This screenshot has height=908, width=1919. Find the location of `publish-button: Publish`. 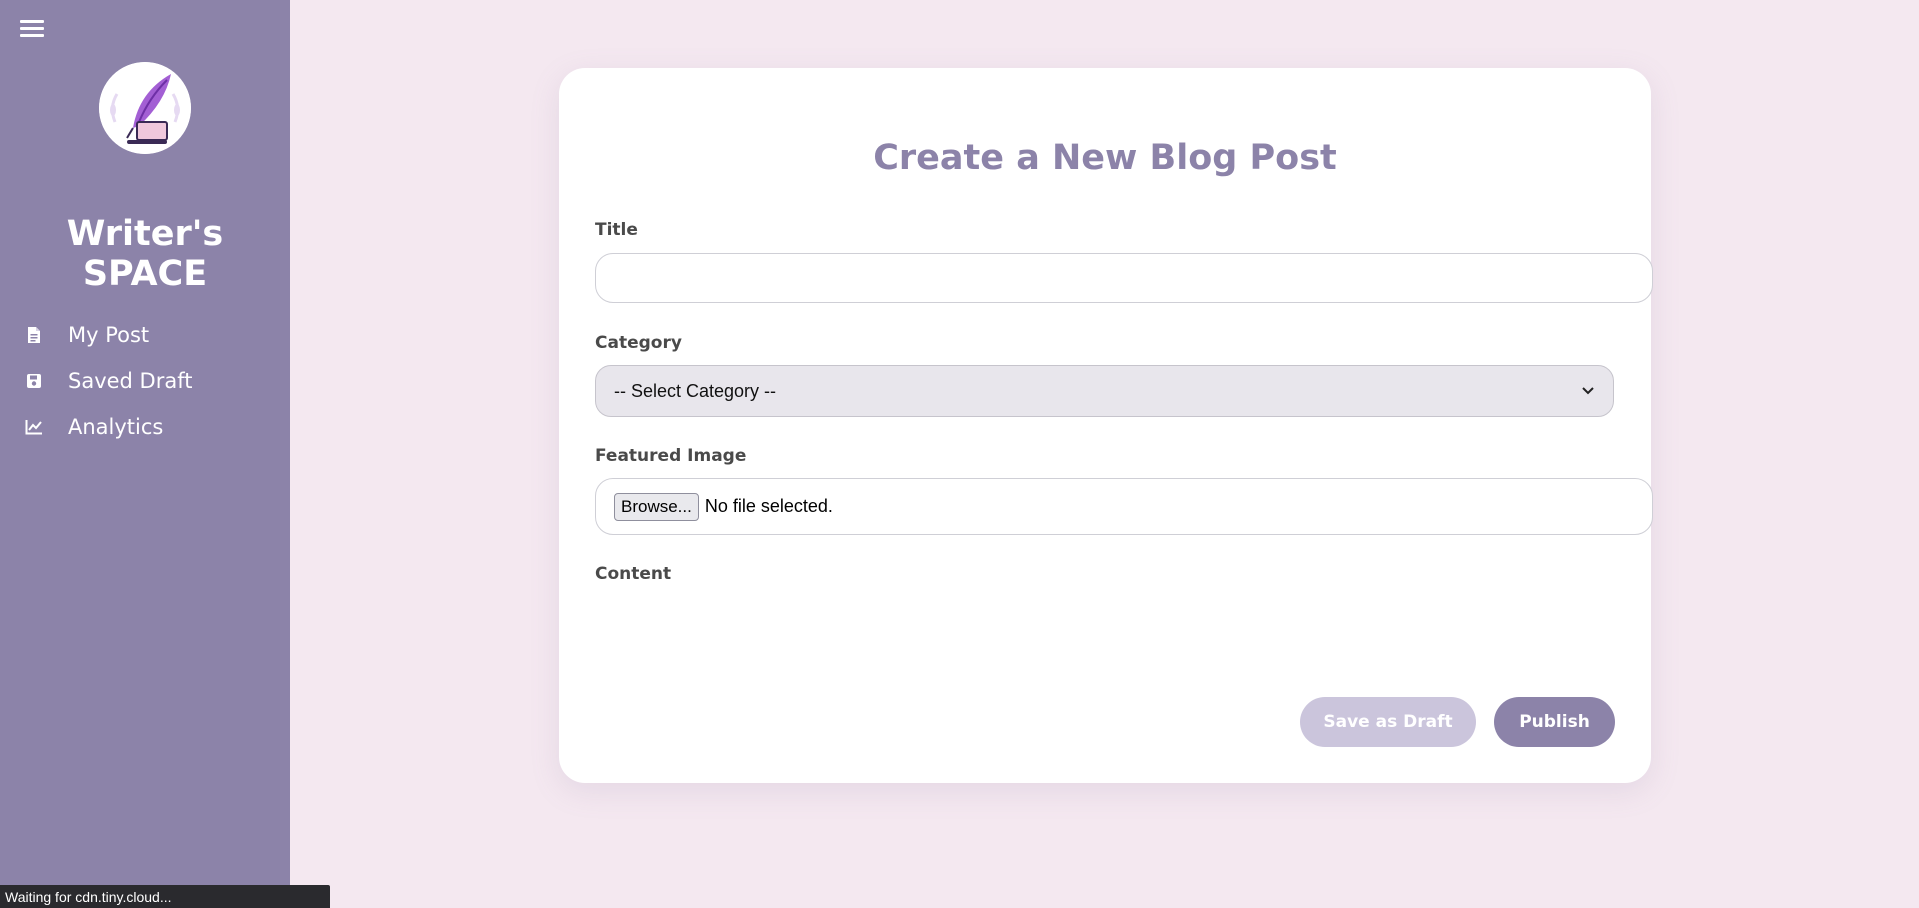

publish-button: Publish is located at coordinates (1554, 722).